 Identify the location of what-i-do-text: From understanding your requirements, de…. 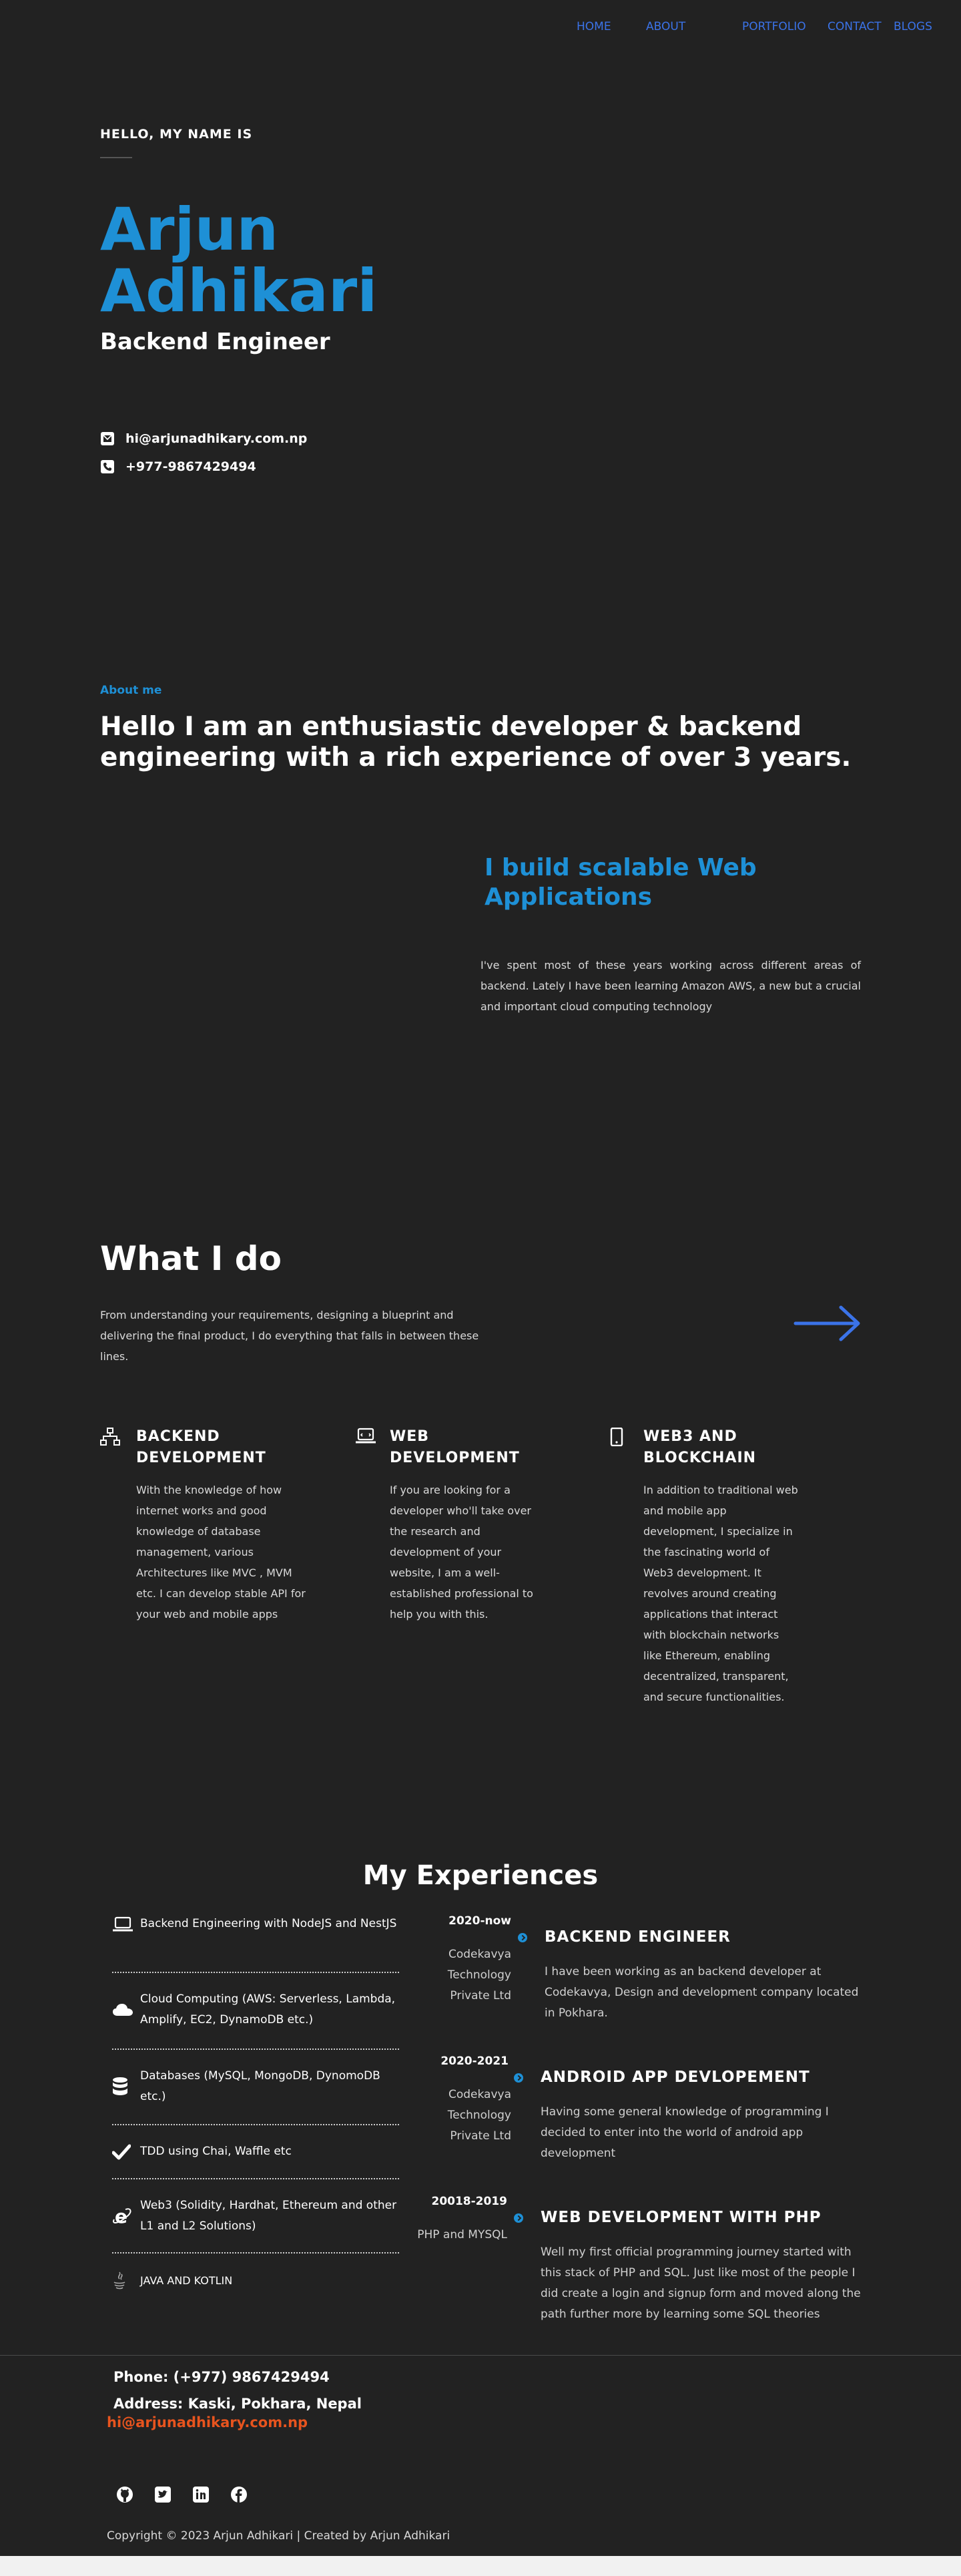
(289, 1336).